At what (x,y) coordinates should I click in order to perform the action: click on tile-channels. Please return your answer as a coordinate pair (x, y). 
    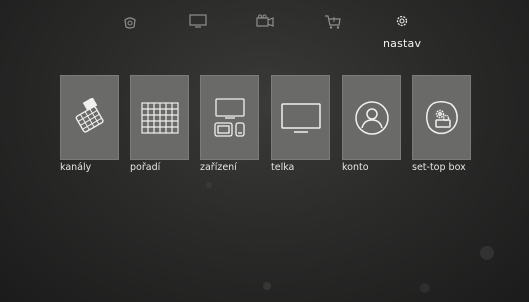
    Looking at the image, I should click on (89, 117).